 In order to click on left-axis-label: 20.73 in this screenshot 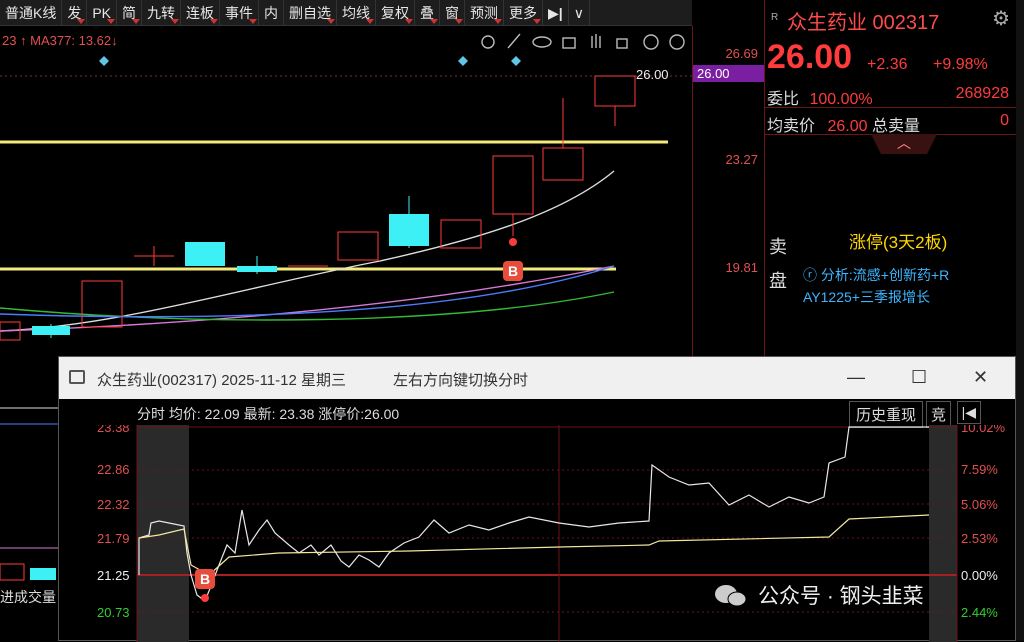, I will do `click(113, 612)`.